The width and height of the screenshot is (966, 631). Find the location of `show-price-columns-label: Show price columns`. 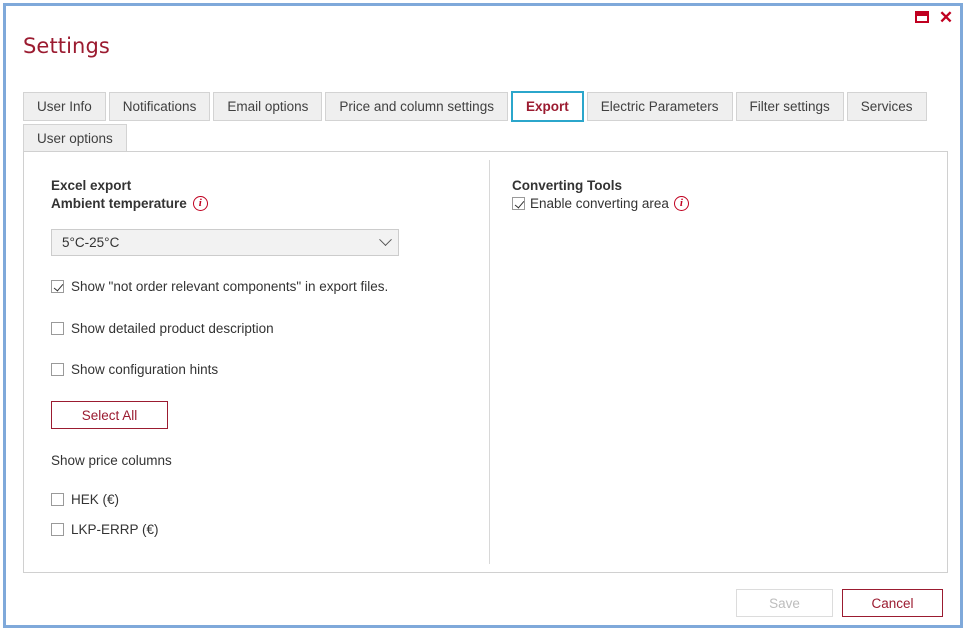

show-price-columns-label: Show price columns is located at coordinates (111, 460).